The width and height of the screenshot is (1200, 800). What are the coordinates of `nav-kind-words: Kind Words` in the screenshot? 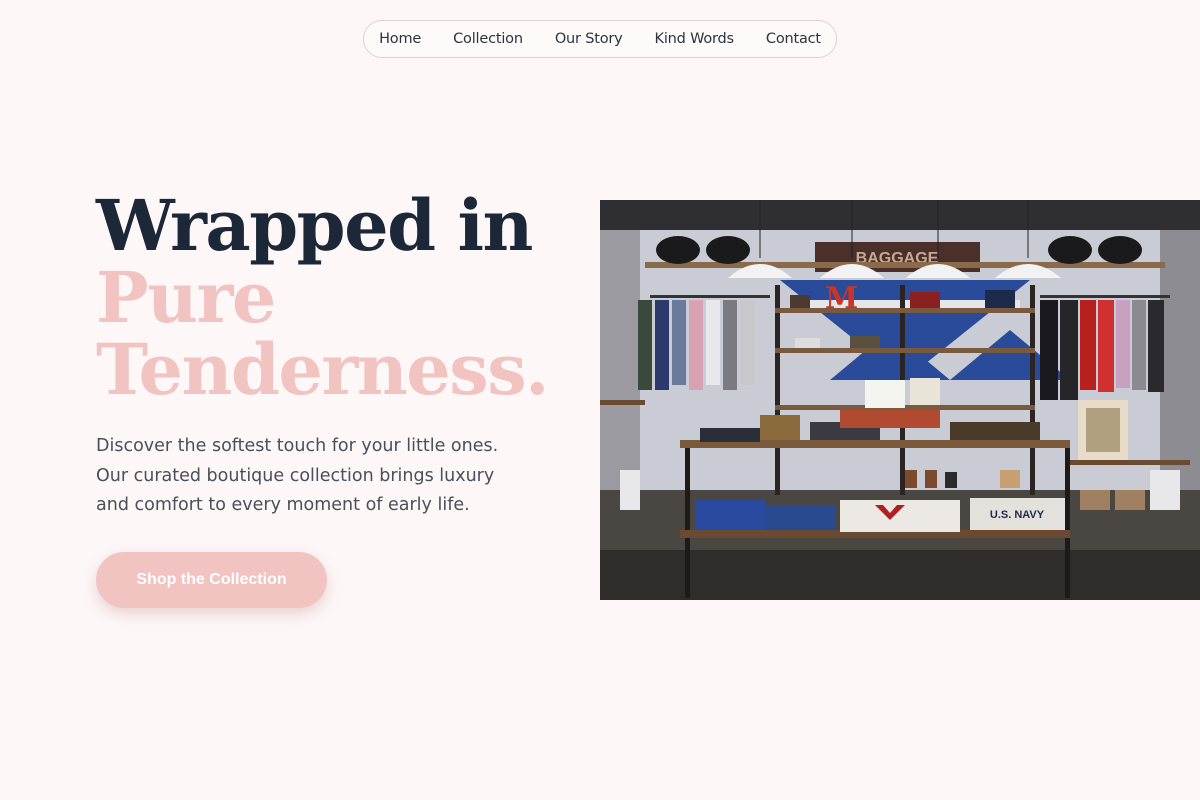 It's located at (695, 39).